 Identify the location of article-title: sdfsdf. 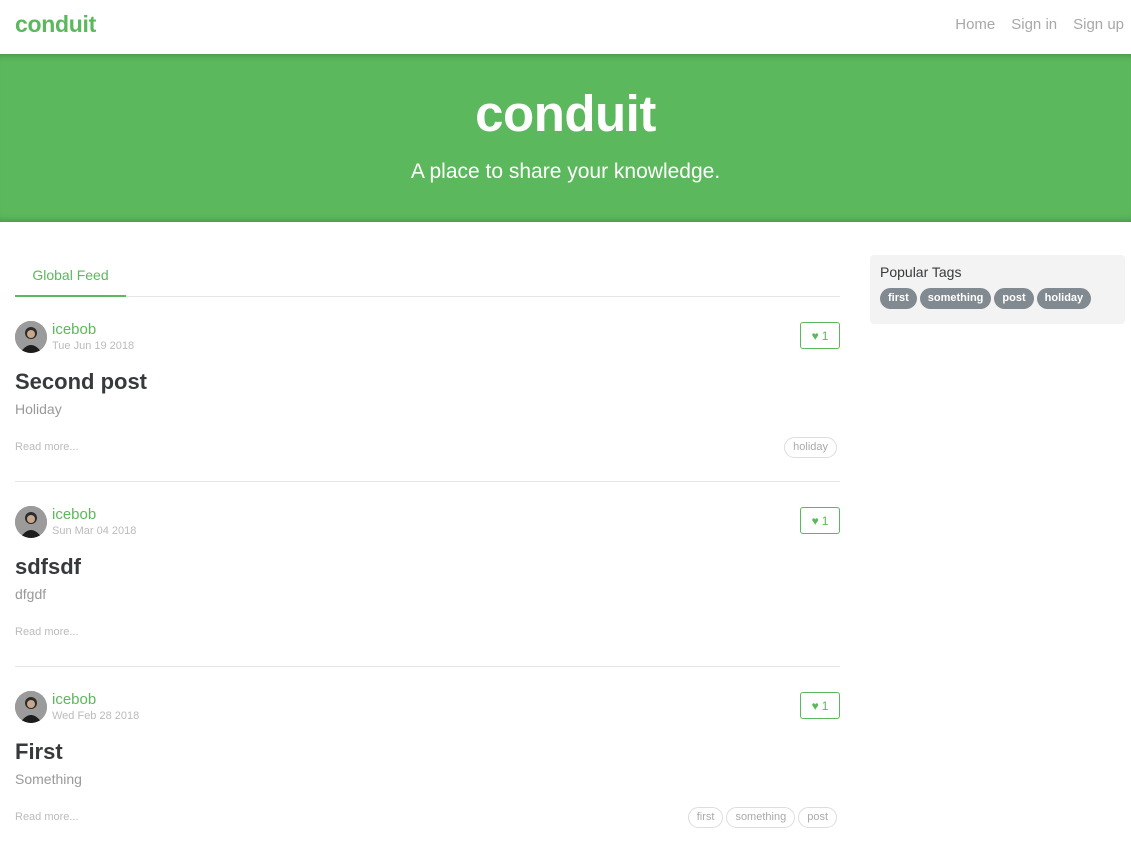
(48, 567).